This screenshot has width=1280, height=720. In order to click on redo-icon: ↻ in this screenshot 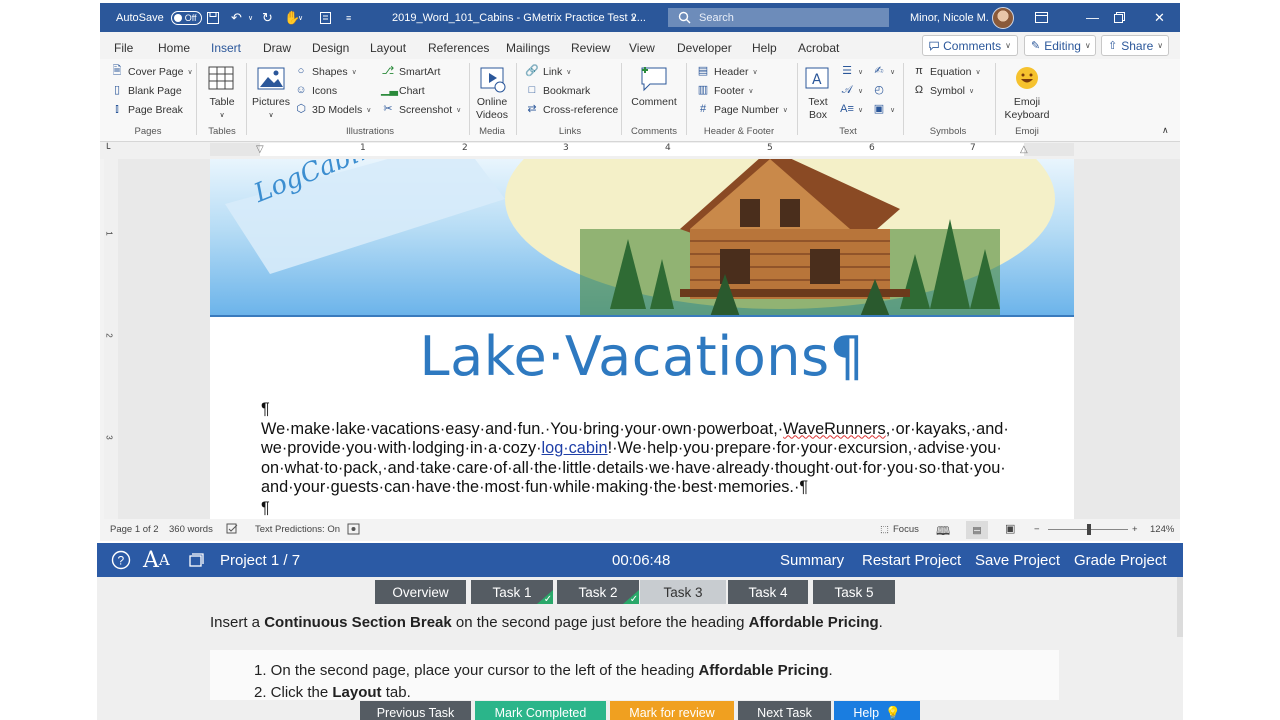, I will do `click(267, 17)`.